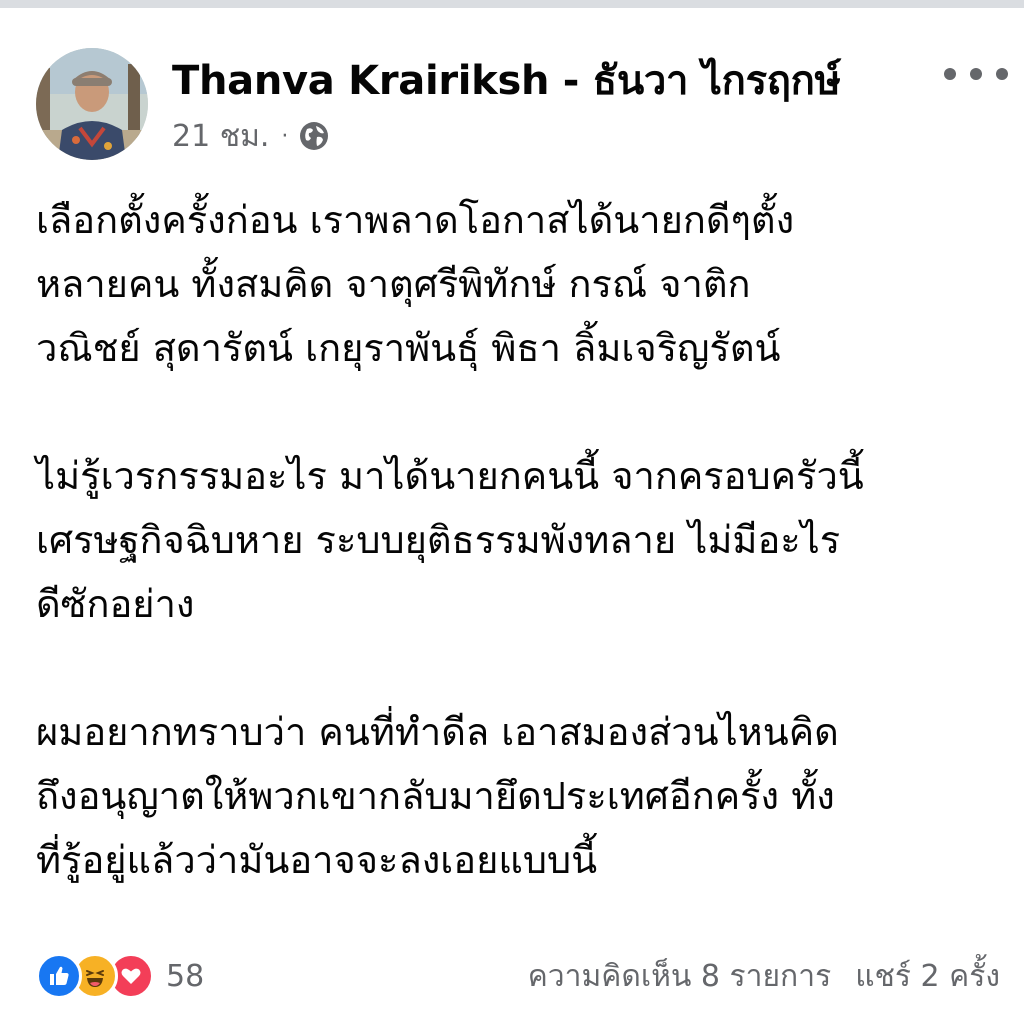 The width and height of the screenshot is (1024, 1014). Describe the element at coordinates (220, 136) in the screenshot. I see `post-timestamp: 21 ชม.` at that location.